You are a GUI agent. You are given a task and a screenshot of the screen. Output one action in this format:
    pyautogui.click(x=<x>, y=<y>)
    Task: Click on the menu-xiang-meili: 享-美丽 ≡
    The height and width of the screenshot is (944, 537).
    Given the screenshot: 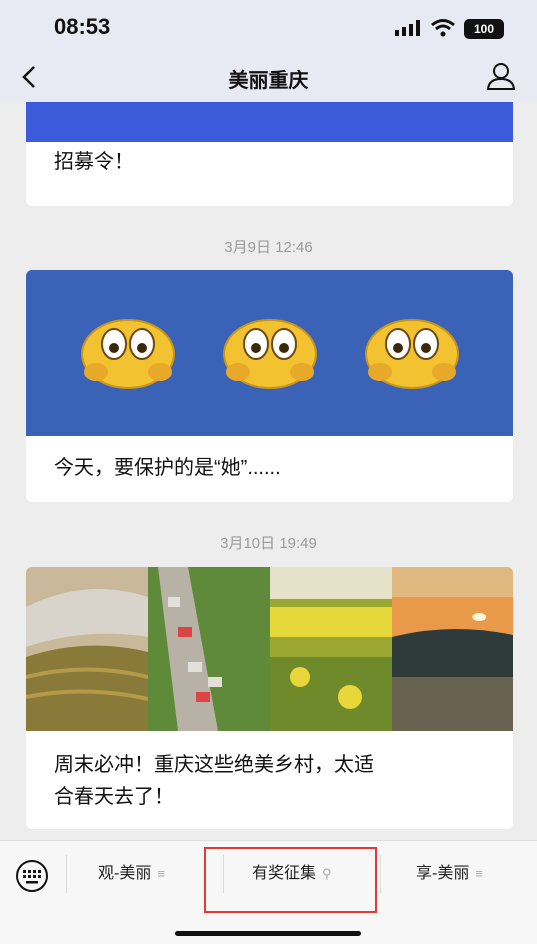 What is the action you would take?
    pyautogui.click(x=449, y=874)
    